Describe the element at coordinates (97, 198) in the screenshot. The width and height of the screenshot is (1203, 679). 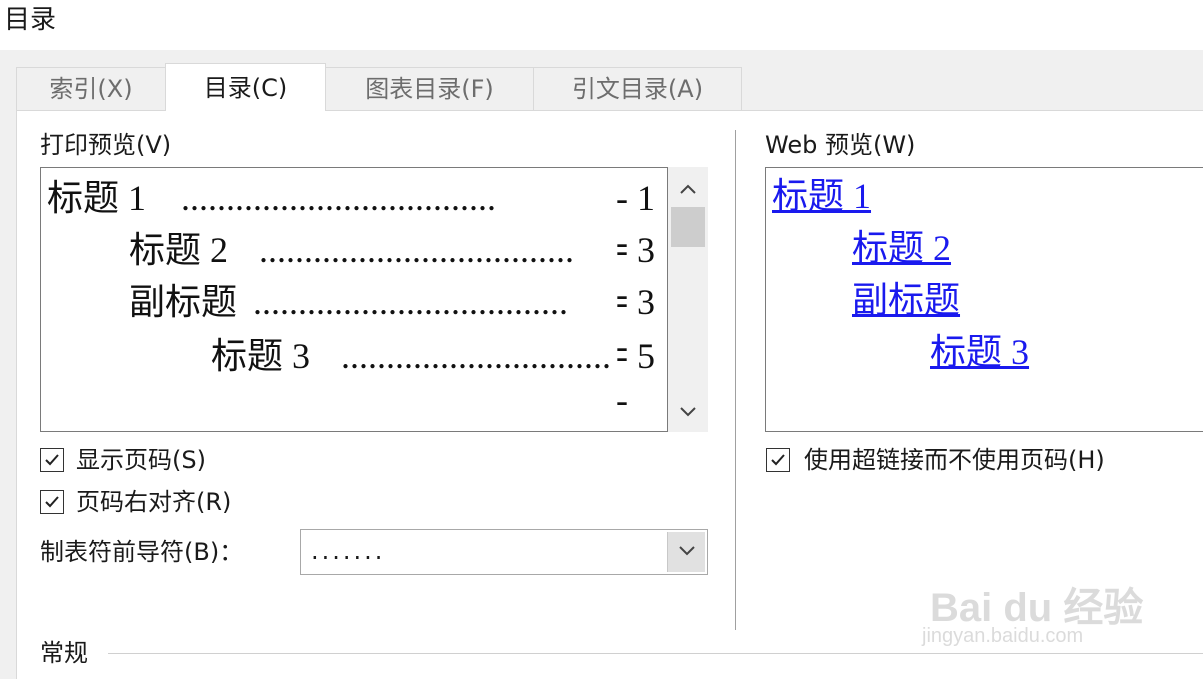
I see `toc-entry-text: 标题 1` at that location.